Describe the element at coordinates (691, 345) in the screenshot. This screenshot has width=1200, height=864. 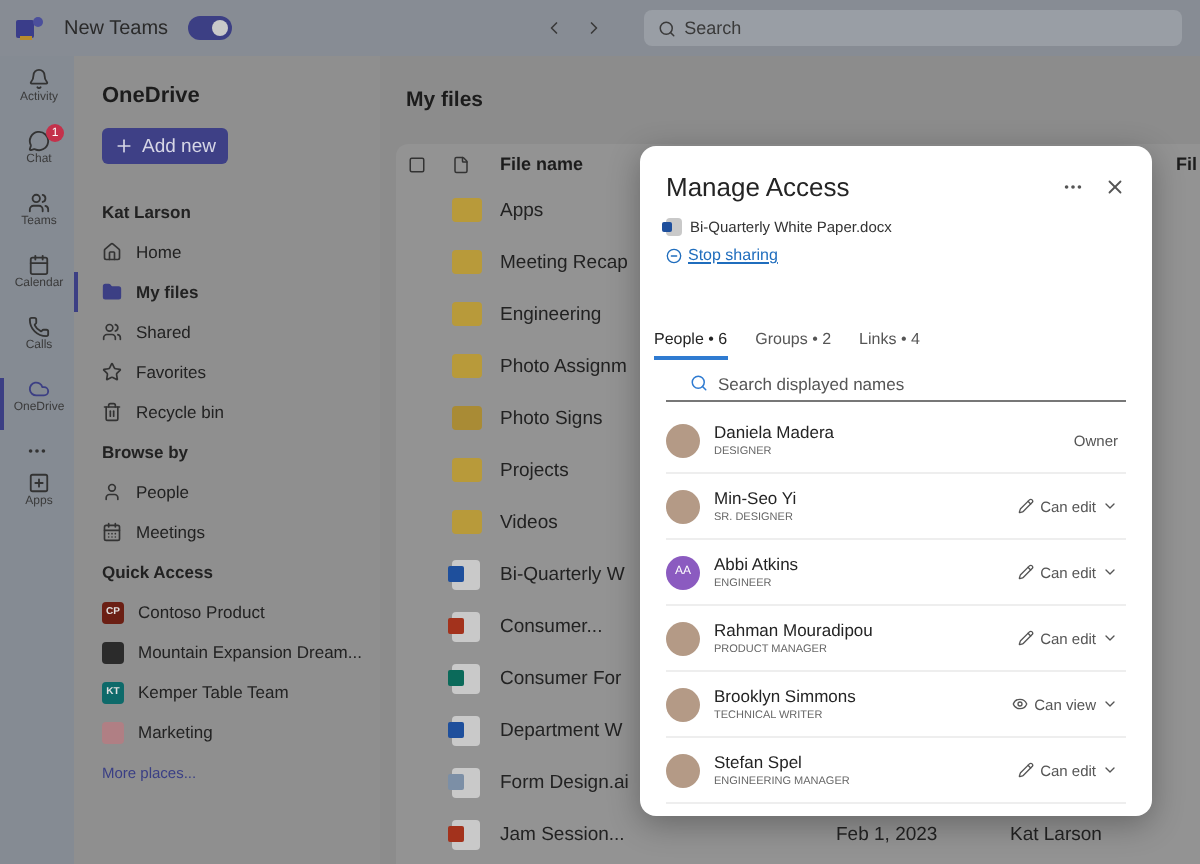
I see `tab: People • 6` at that location.